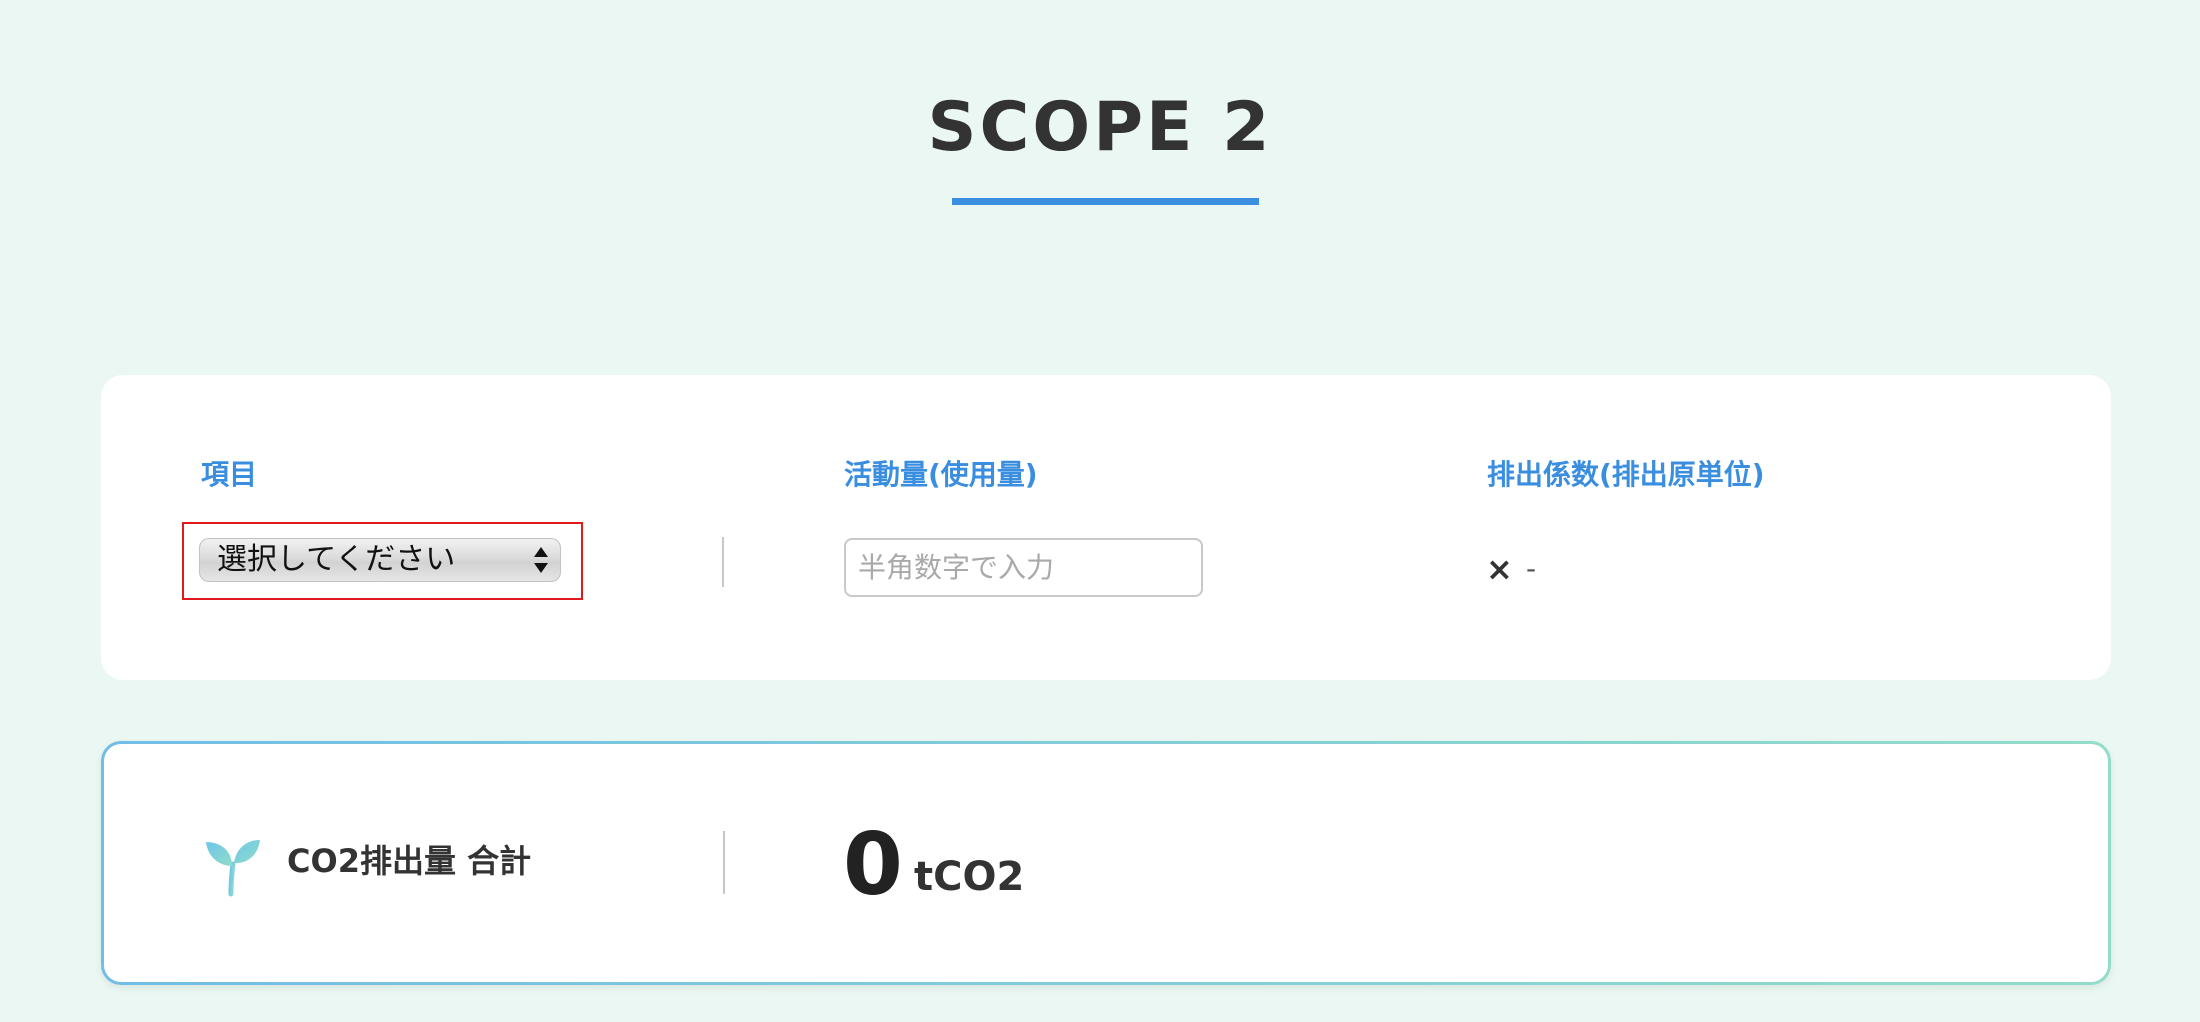 Image resolution: width=2200 pixels, height=1022 pixels. Describe the element at coordinates (873, 865) in the screenshot. I see `total-emissions-value: 0` at that location.